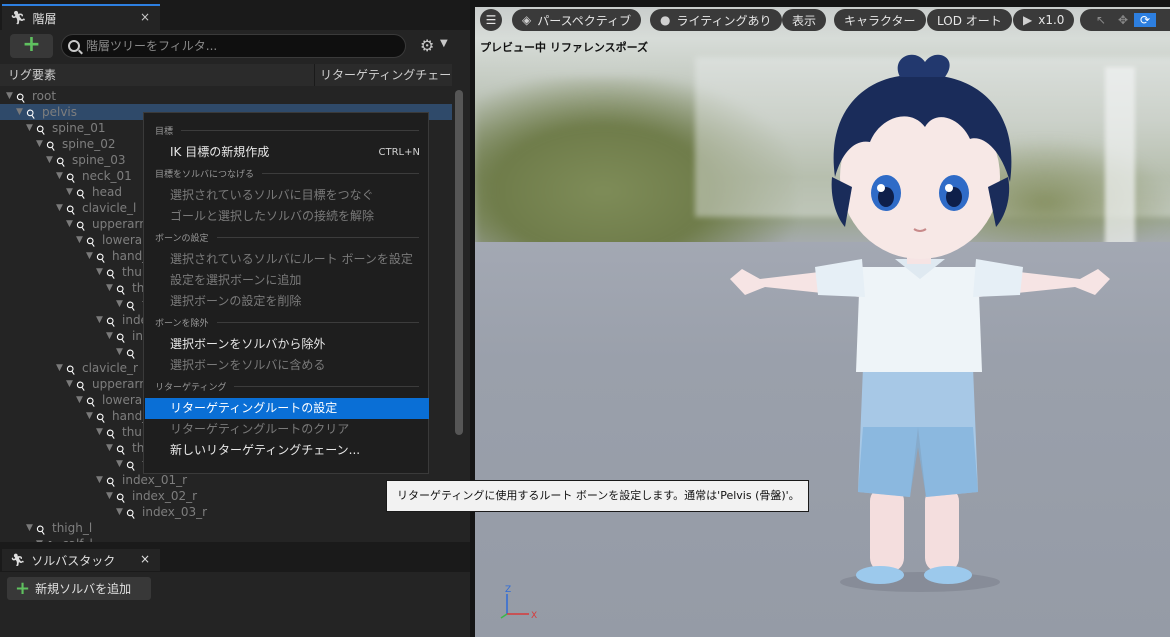 The height and width of the screenshot is (637, 1170). I want to click on column-header: リグ要素 リターゲティングチェー, so click(226, 75).